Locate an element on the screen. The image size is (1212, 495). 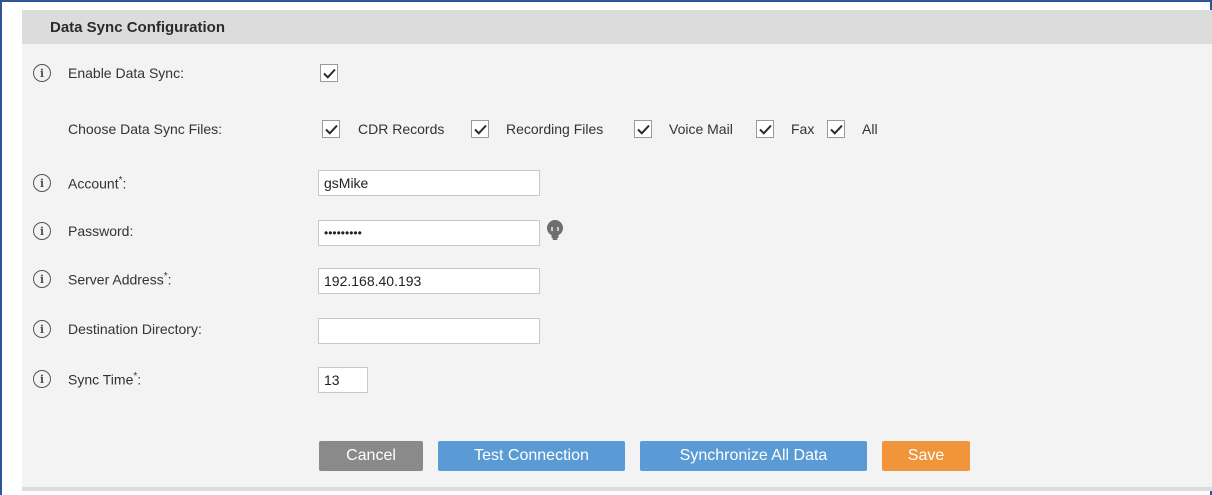
voice-mail-checkbox is located at coordinates (643, 129).